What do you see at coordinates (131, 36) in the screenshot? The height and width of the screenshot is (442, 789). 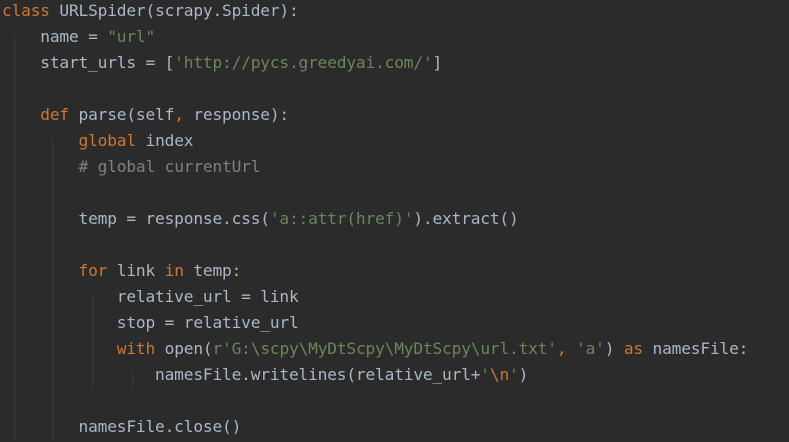 I see `code-token-string: "url"` at bounding box center [131, 36].